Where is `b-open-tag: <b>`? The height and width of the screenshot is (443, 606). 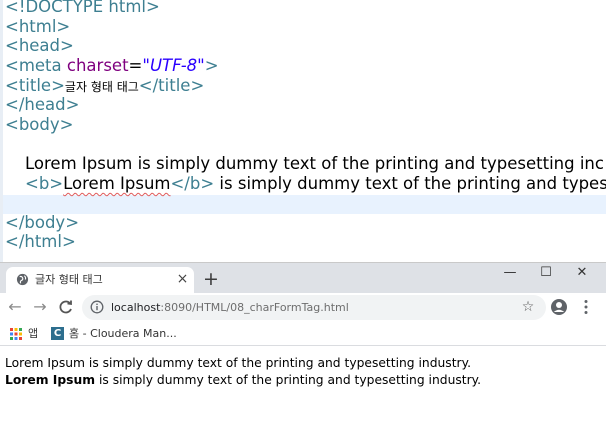 b-open-tag: <b> is located at coordinates (44, 183).